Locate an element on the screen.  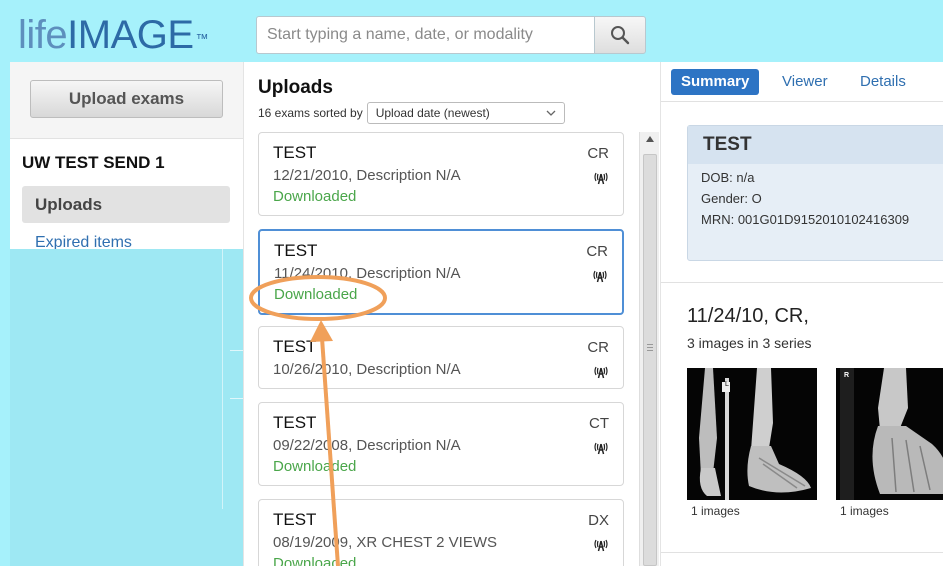
upload-exams-button: Upload exams is located at coordinates (126, 99).